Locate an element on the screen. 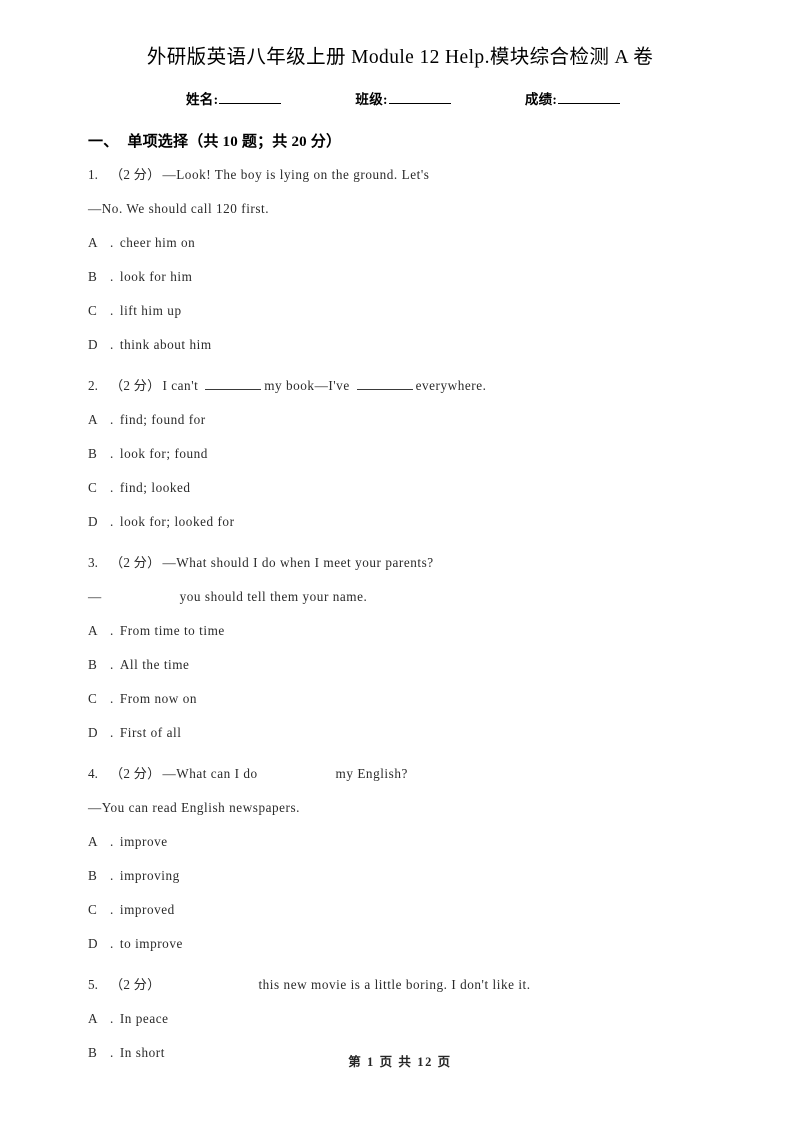  page-title: 外研版英语八年级上册 Module 12 Help.模块综合检测 A 卷 is located at coordinates (400, 57).